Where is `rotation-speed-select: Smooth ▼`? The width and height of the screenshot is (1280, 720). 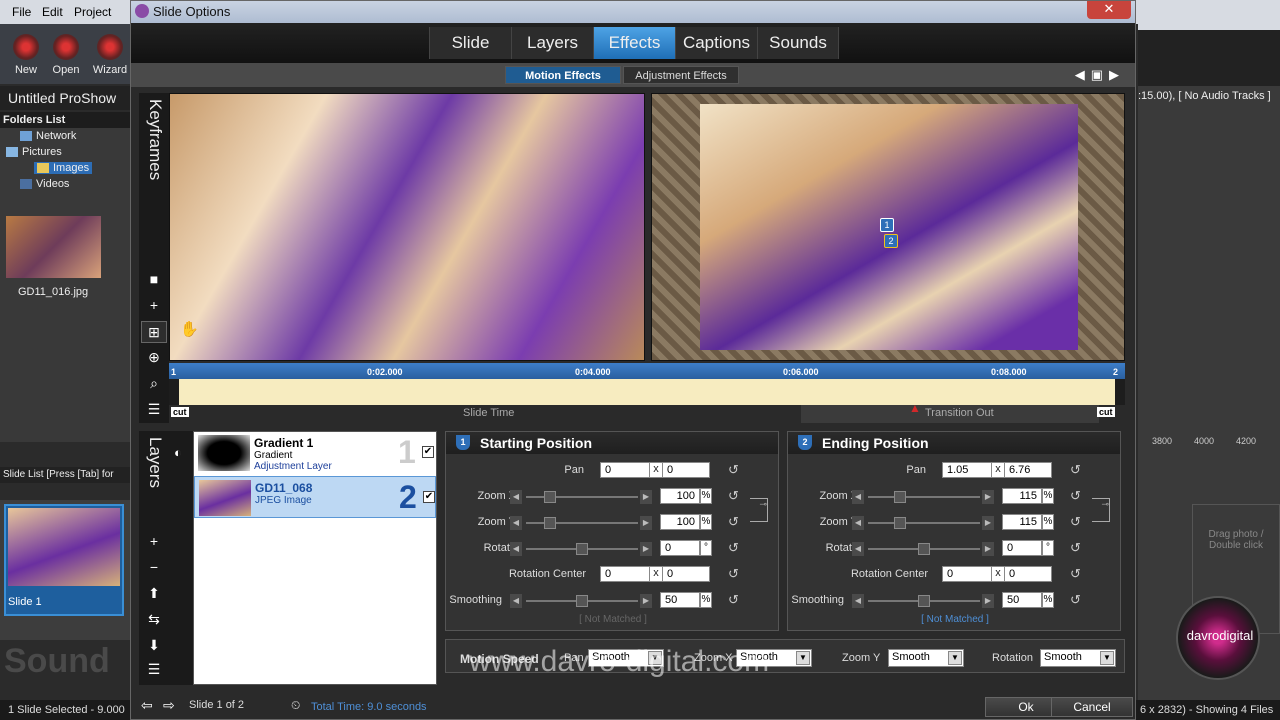 rotation-speed-select: Smooth ▼ is located at coordinates (1078, 658).